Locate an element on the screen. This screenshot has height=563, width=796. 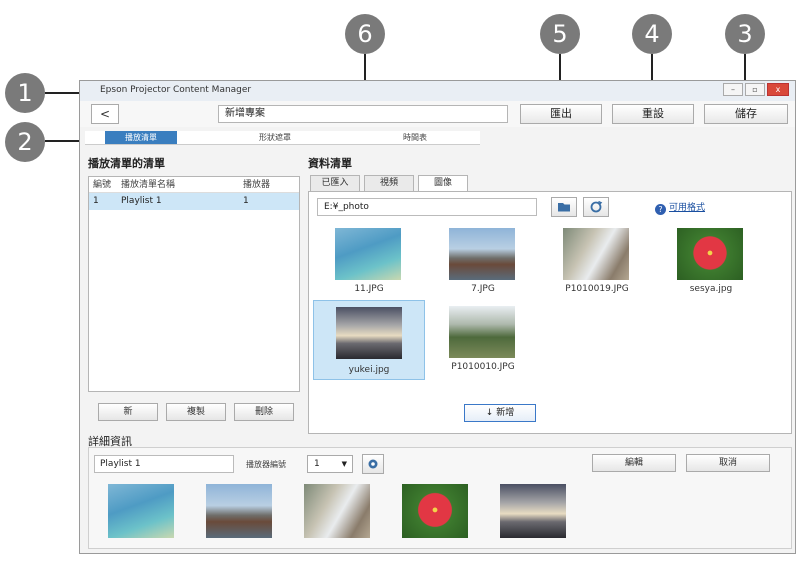
open-folder-button is located at coordinates (564, 207).